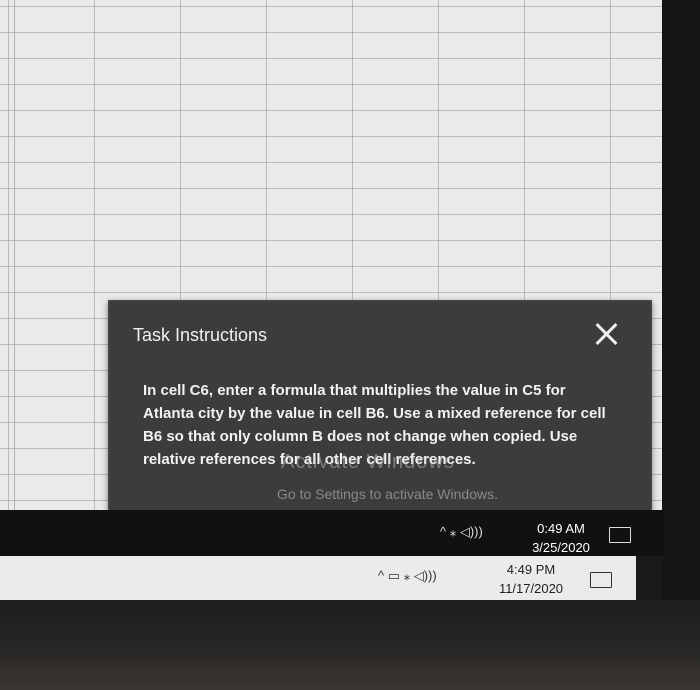  What do you see at coordinates (561, 547) in the screenshot?
I see `clock-date: 3/25/2020` at bounding box center [561, 547].